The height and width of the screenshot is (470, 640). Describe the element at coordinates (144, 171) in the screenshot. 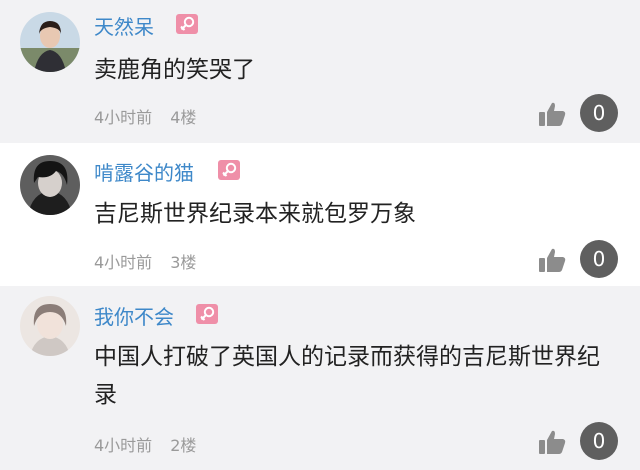

I see `username: 啃露谷的猫` at that location.